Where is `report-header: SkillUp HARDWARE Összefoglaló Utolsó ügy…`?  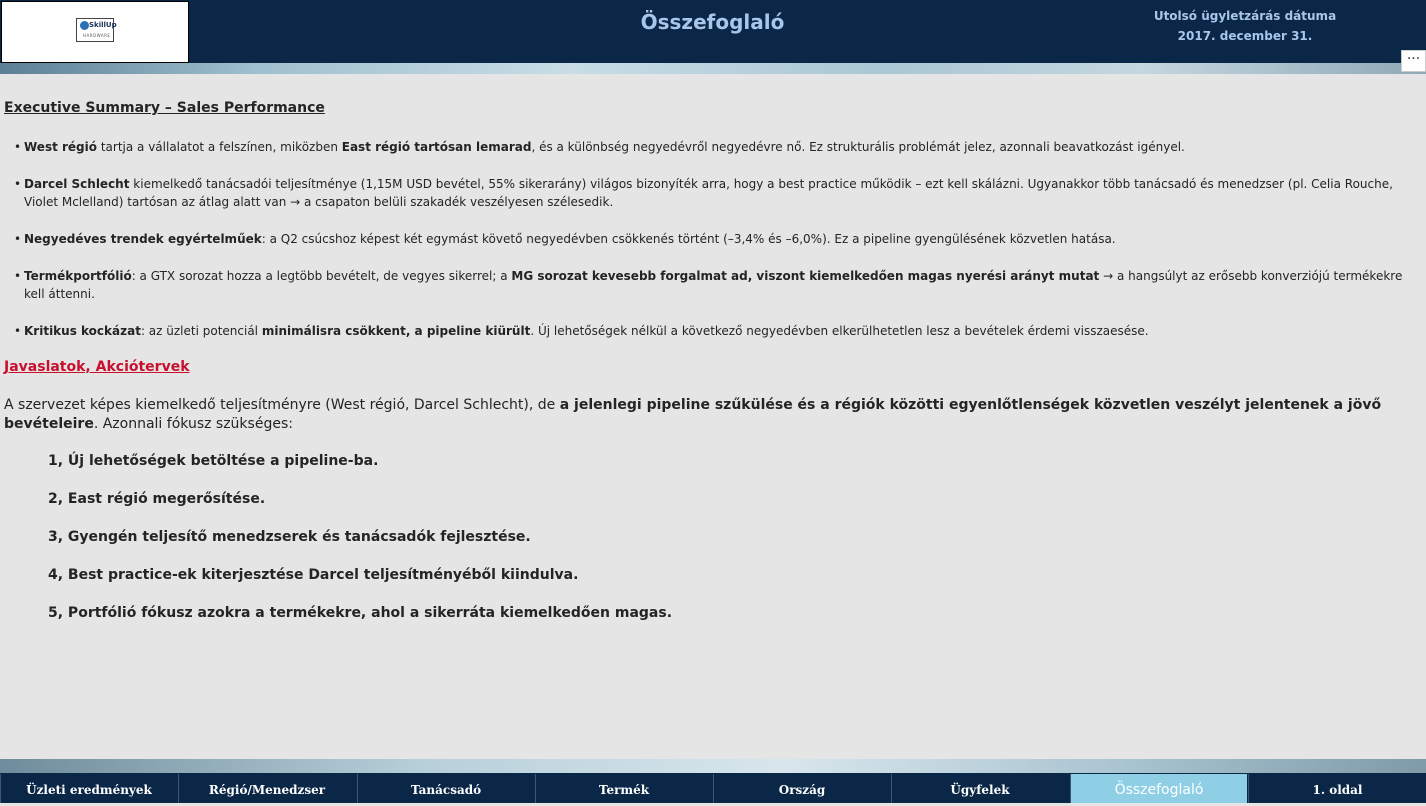
report-header: SkillUp HARDWARE Összefoglaló Utolsó ügy… is located at coordinates (713, 32).